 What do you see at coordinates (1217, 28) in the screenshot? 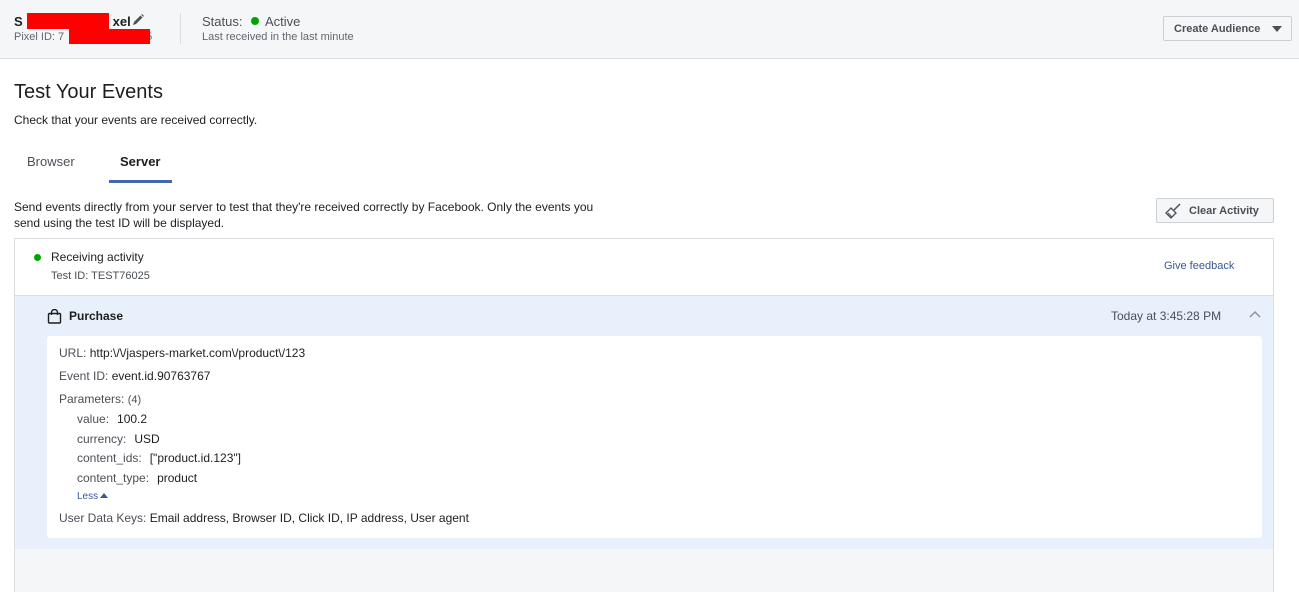
I see `create-audience-label: Create Audience` at bounding box center [1217, 28].